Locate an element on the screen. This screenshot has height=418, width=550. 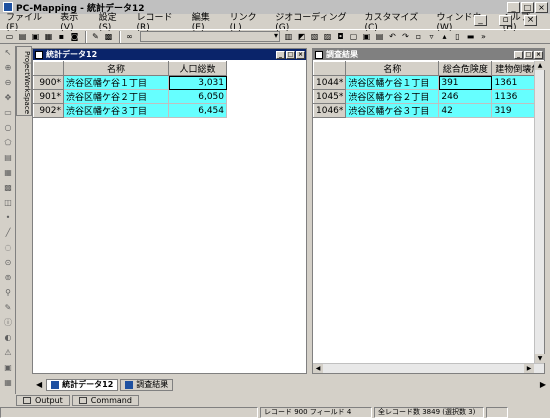
column-header-population: 人口総数 is located at coordinates (197, 68).